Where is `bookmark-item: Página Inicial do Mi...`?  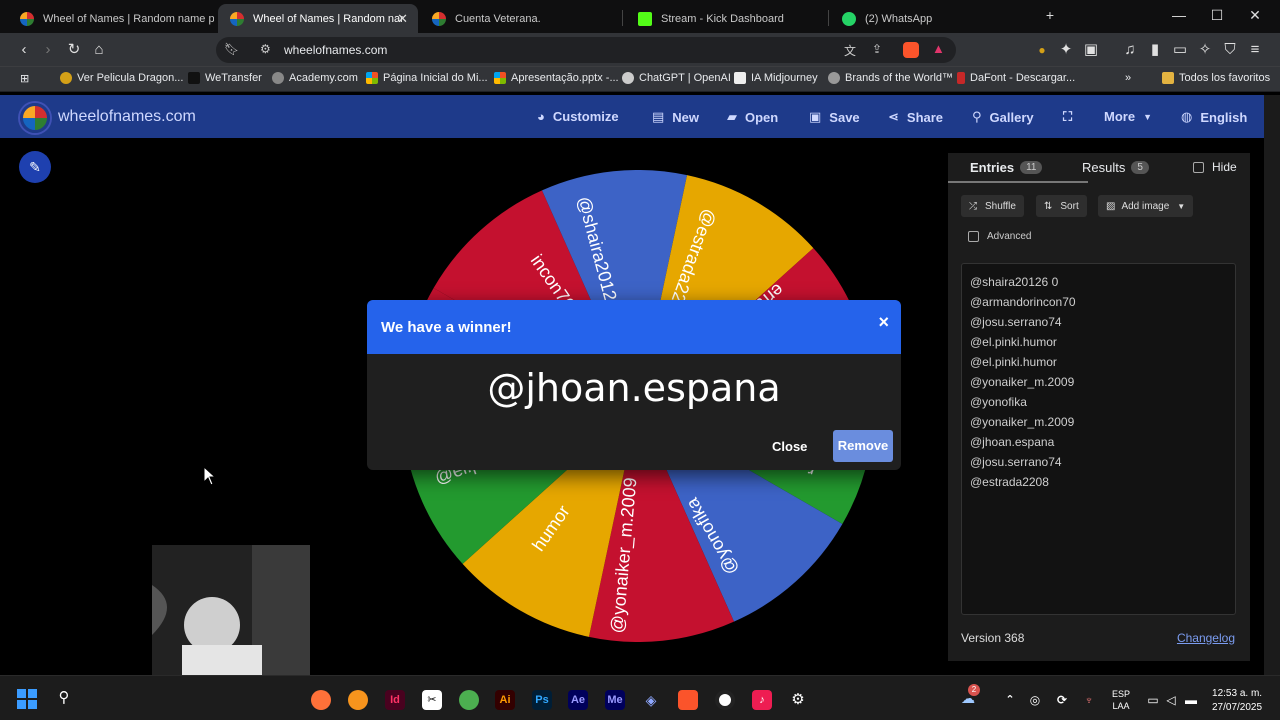 bookmark-item: Página Inicial do Mi... is located at coordinates (427, 78).